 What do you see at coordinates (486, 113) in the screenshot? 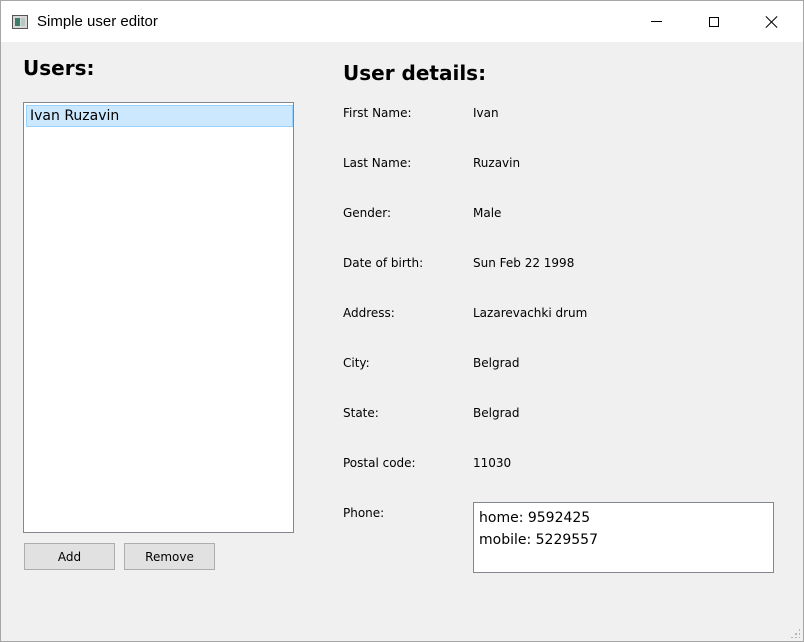
I see `first-name-value: Ivan` at bounding box center [486, 113].